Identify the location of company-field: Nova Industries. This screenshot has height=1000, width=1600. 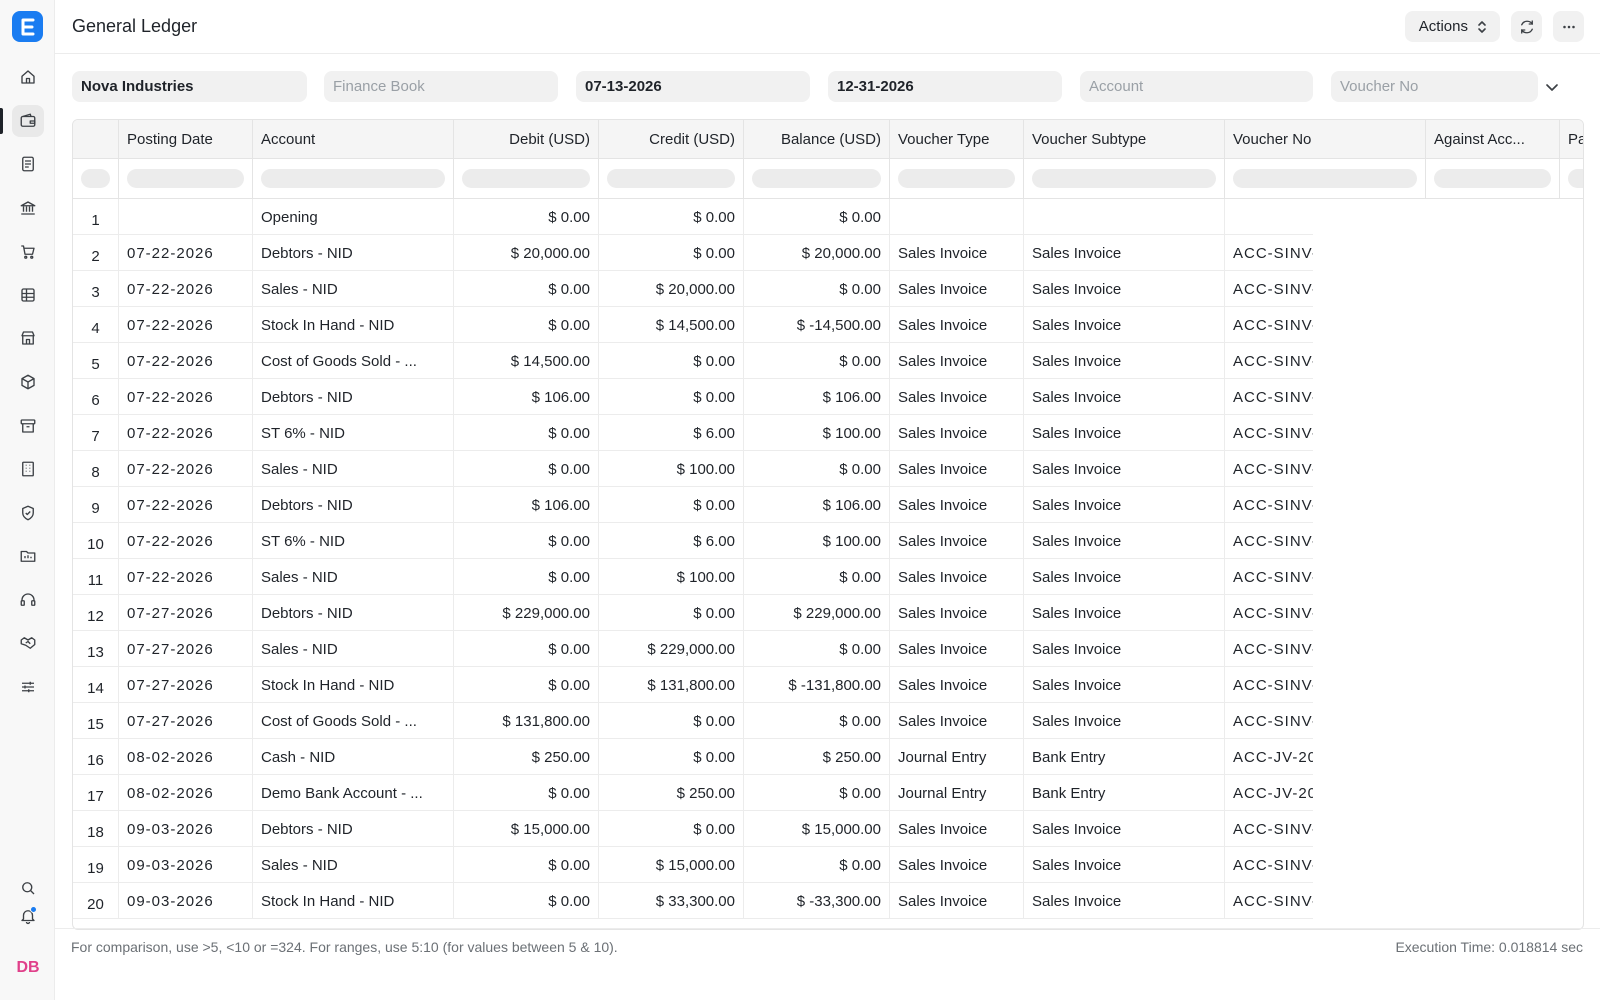
(189, 86).